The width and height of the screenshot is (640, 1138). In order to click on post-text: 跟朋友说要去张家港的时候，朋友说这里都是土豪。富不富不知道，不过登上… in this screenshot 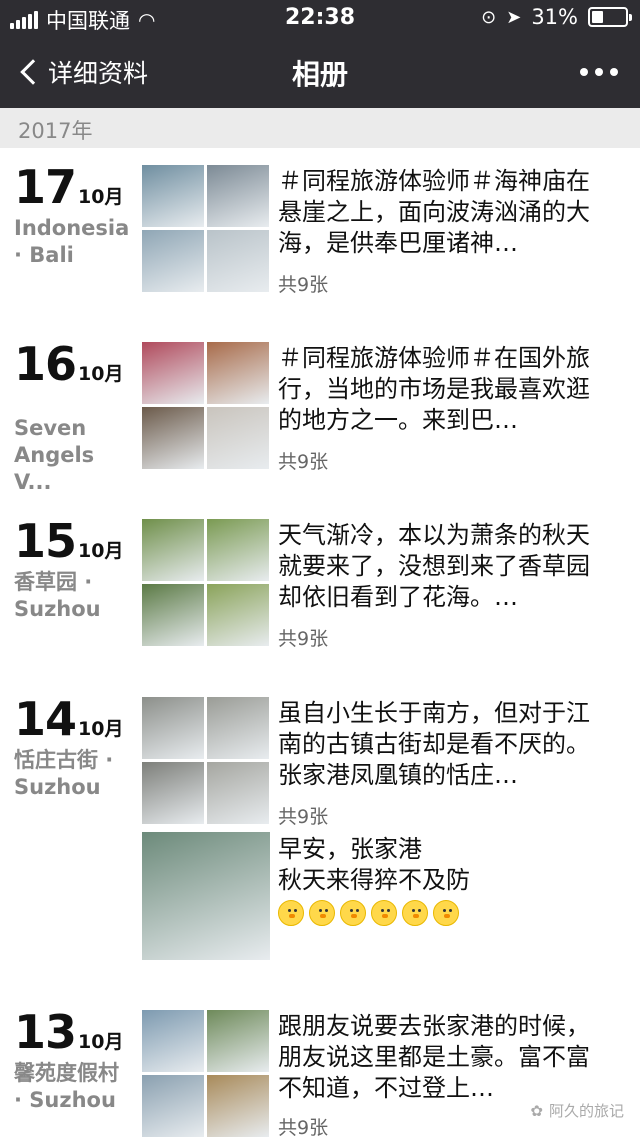, I will do `click(434, 1057)`.